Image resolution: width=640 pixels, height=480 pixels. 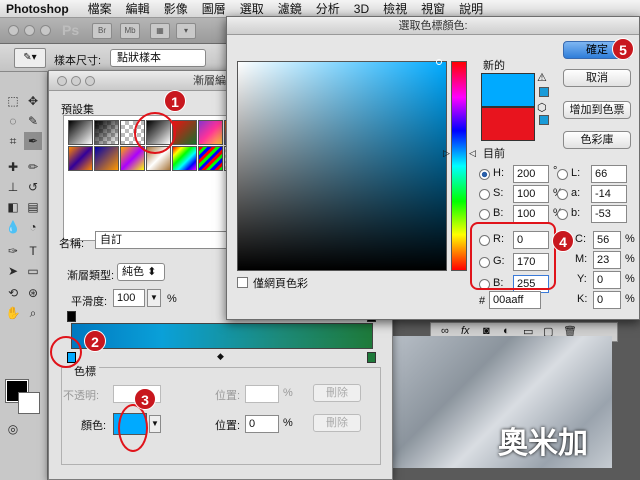 What do you see at coordinates (138, 8) in the screenshot?
I see `menu-edit: 編輯` at bounding box center [138, 8].